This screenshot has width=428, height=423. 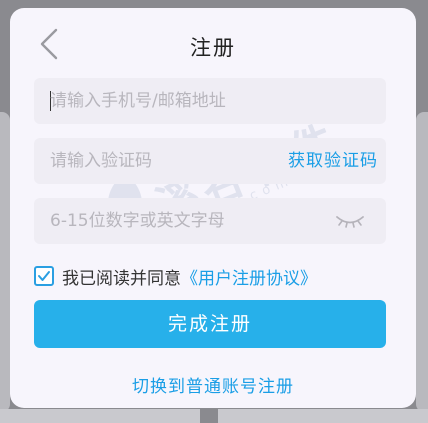 I want to click on background-tab-left, so click(x=100, y=416).